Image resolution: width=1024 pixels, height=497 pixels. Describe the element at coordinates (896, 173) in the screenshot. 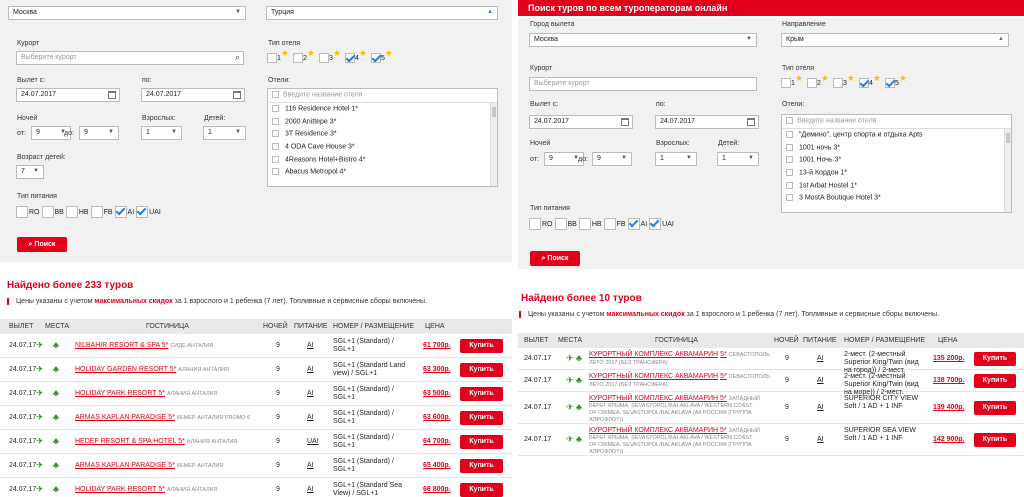

I see `hotel-list-item: 13-й Кордон 1*` at that location.